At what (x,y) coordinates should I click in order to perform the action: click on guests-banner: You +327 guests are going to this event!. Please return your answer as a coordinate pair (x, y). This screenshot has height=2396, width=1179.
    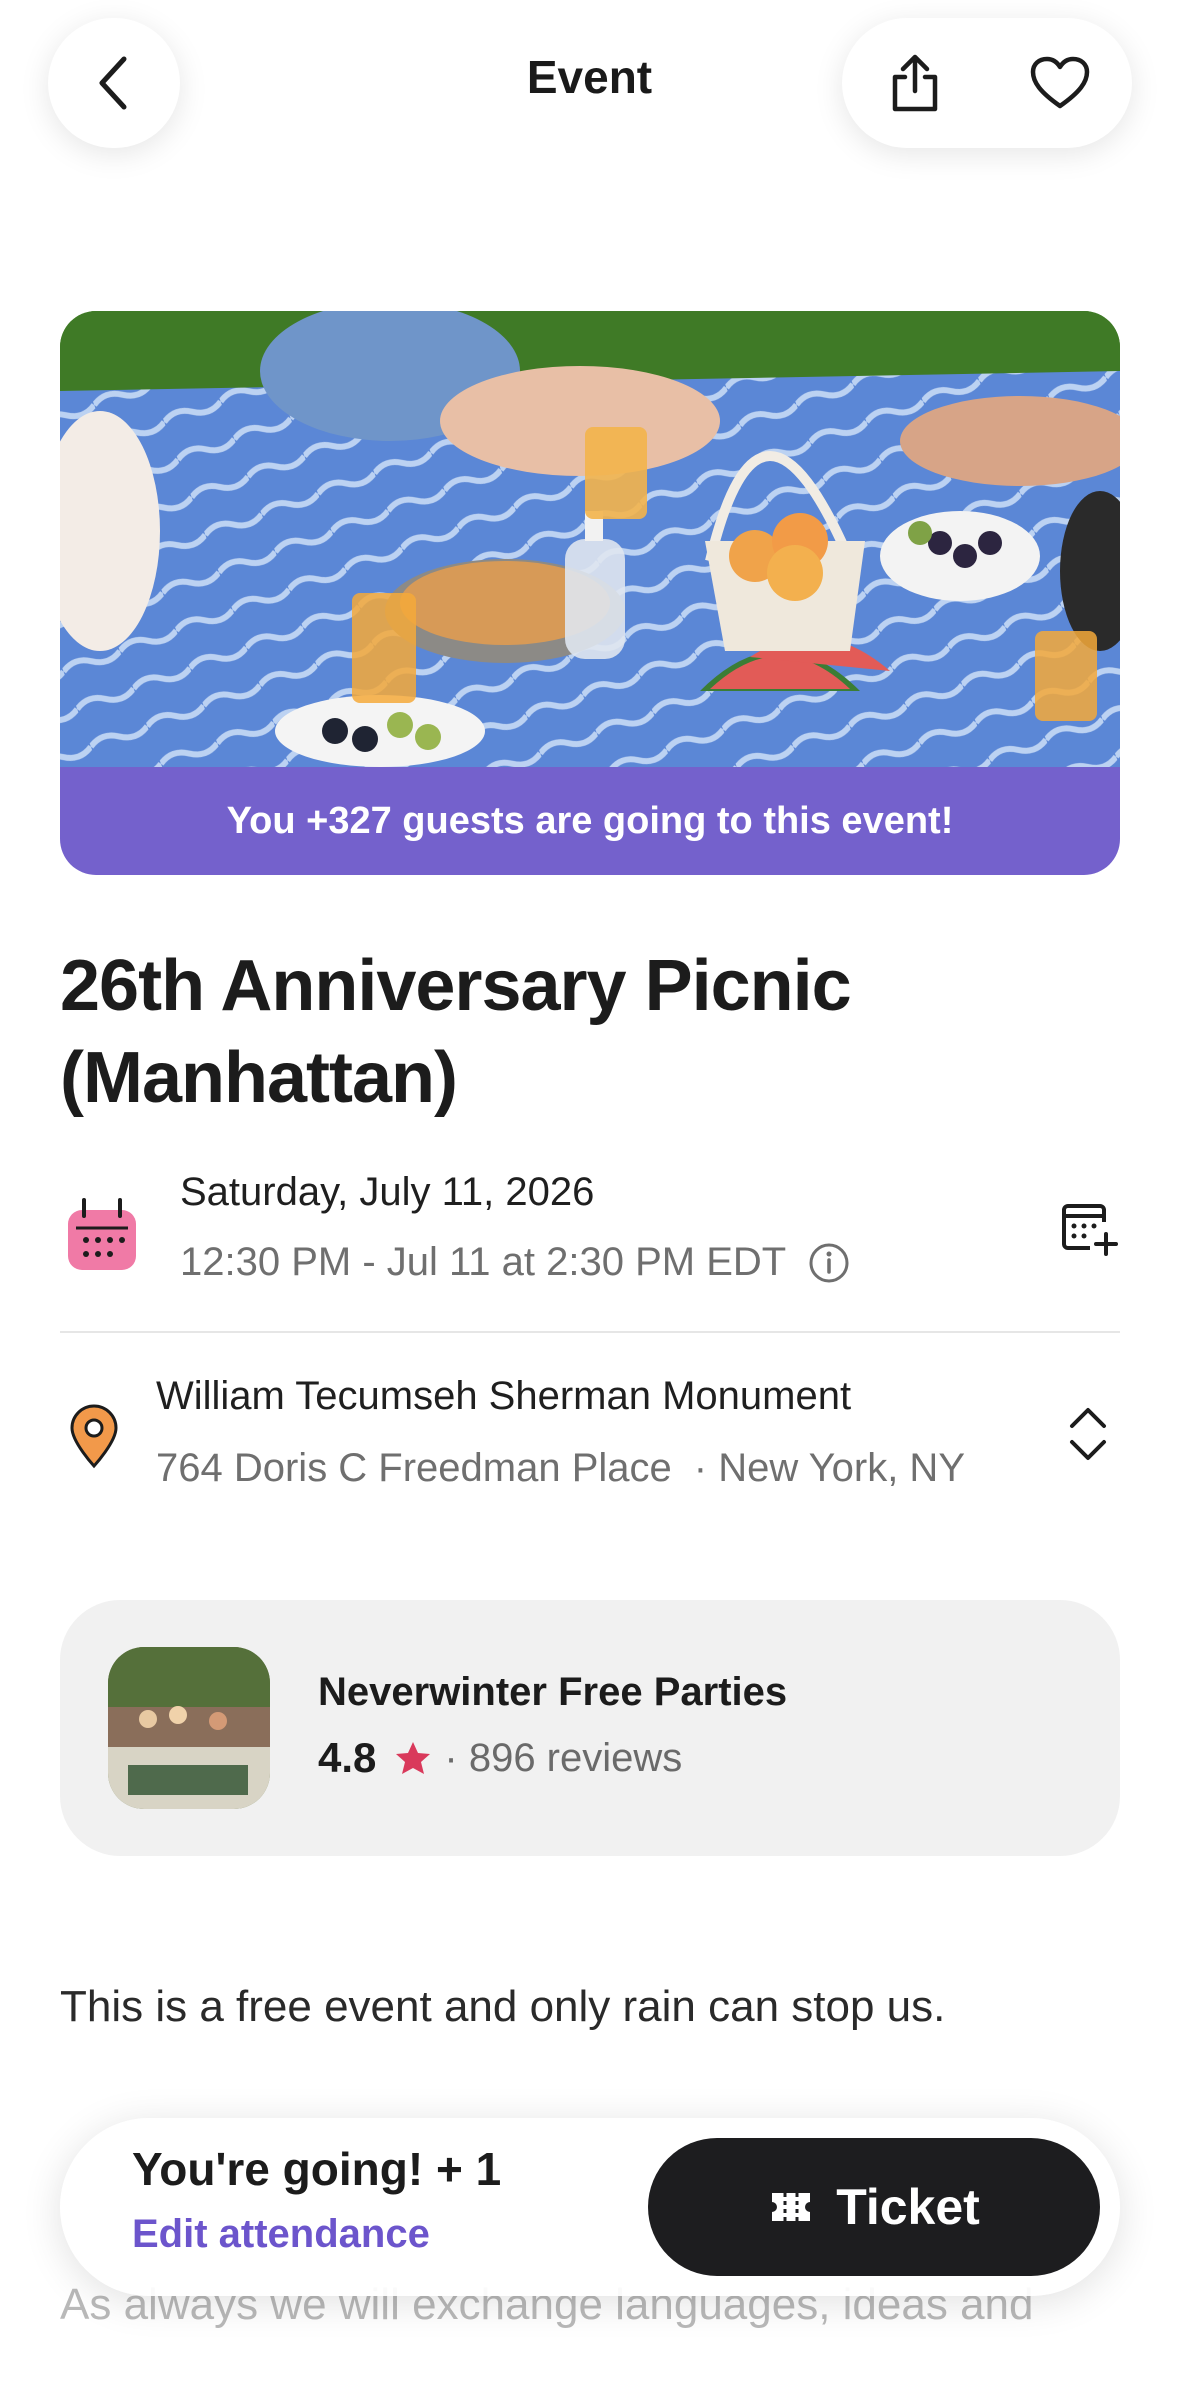
    Looking at the image, I should click on (590, 821).